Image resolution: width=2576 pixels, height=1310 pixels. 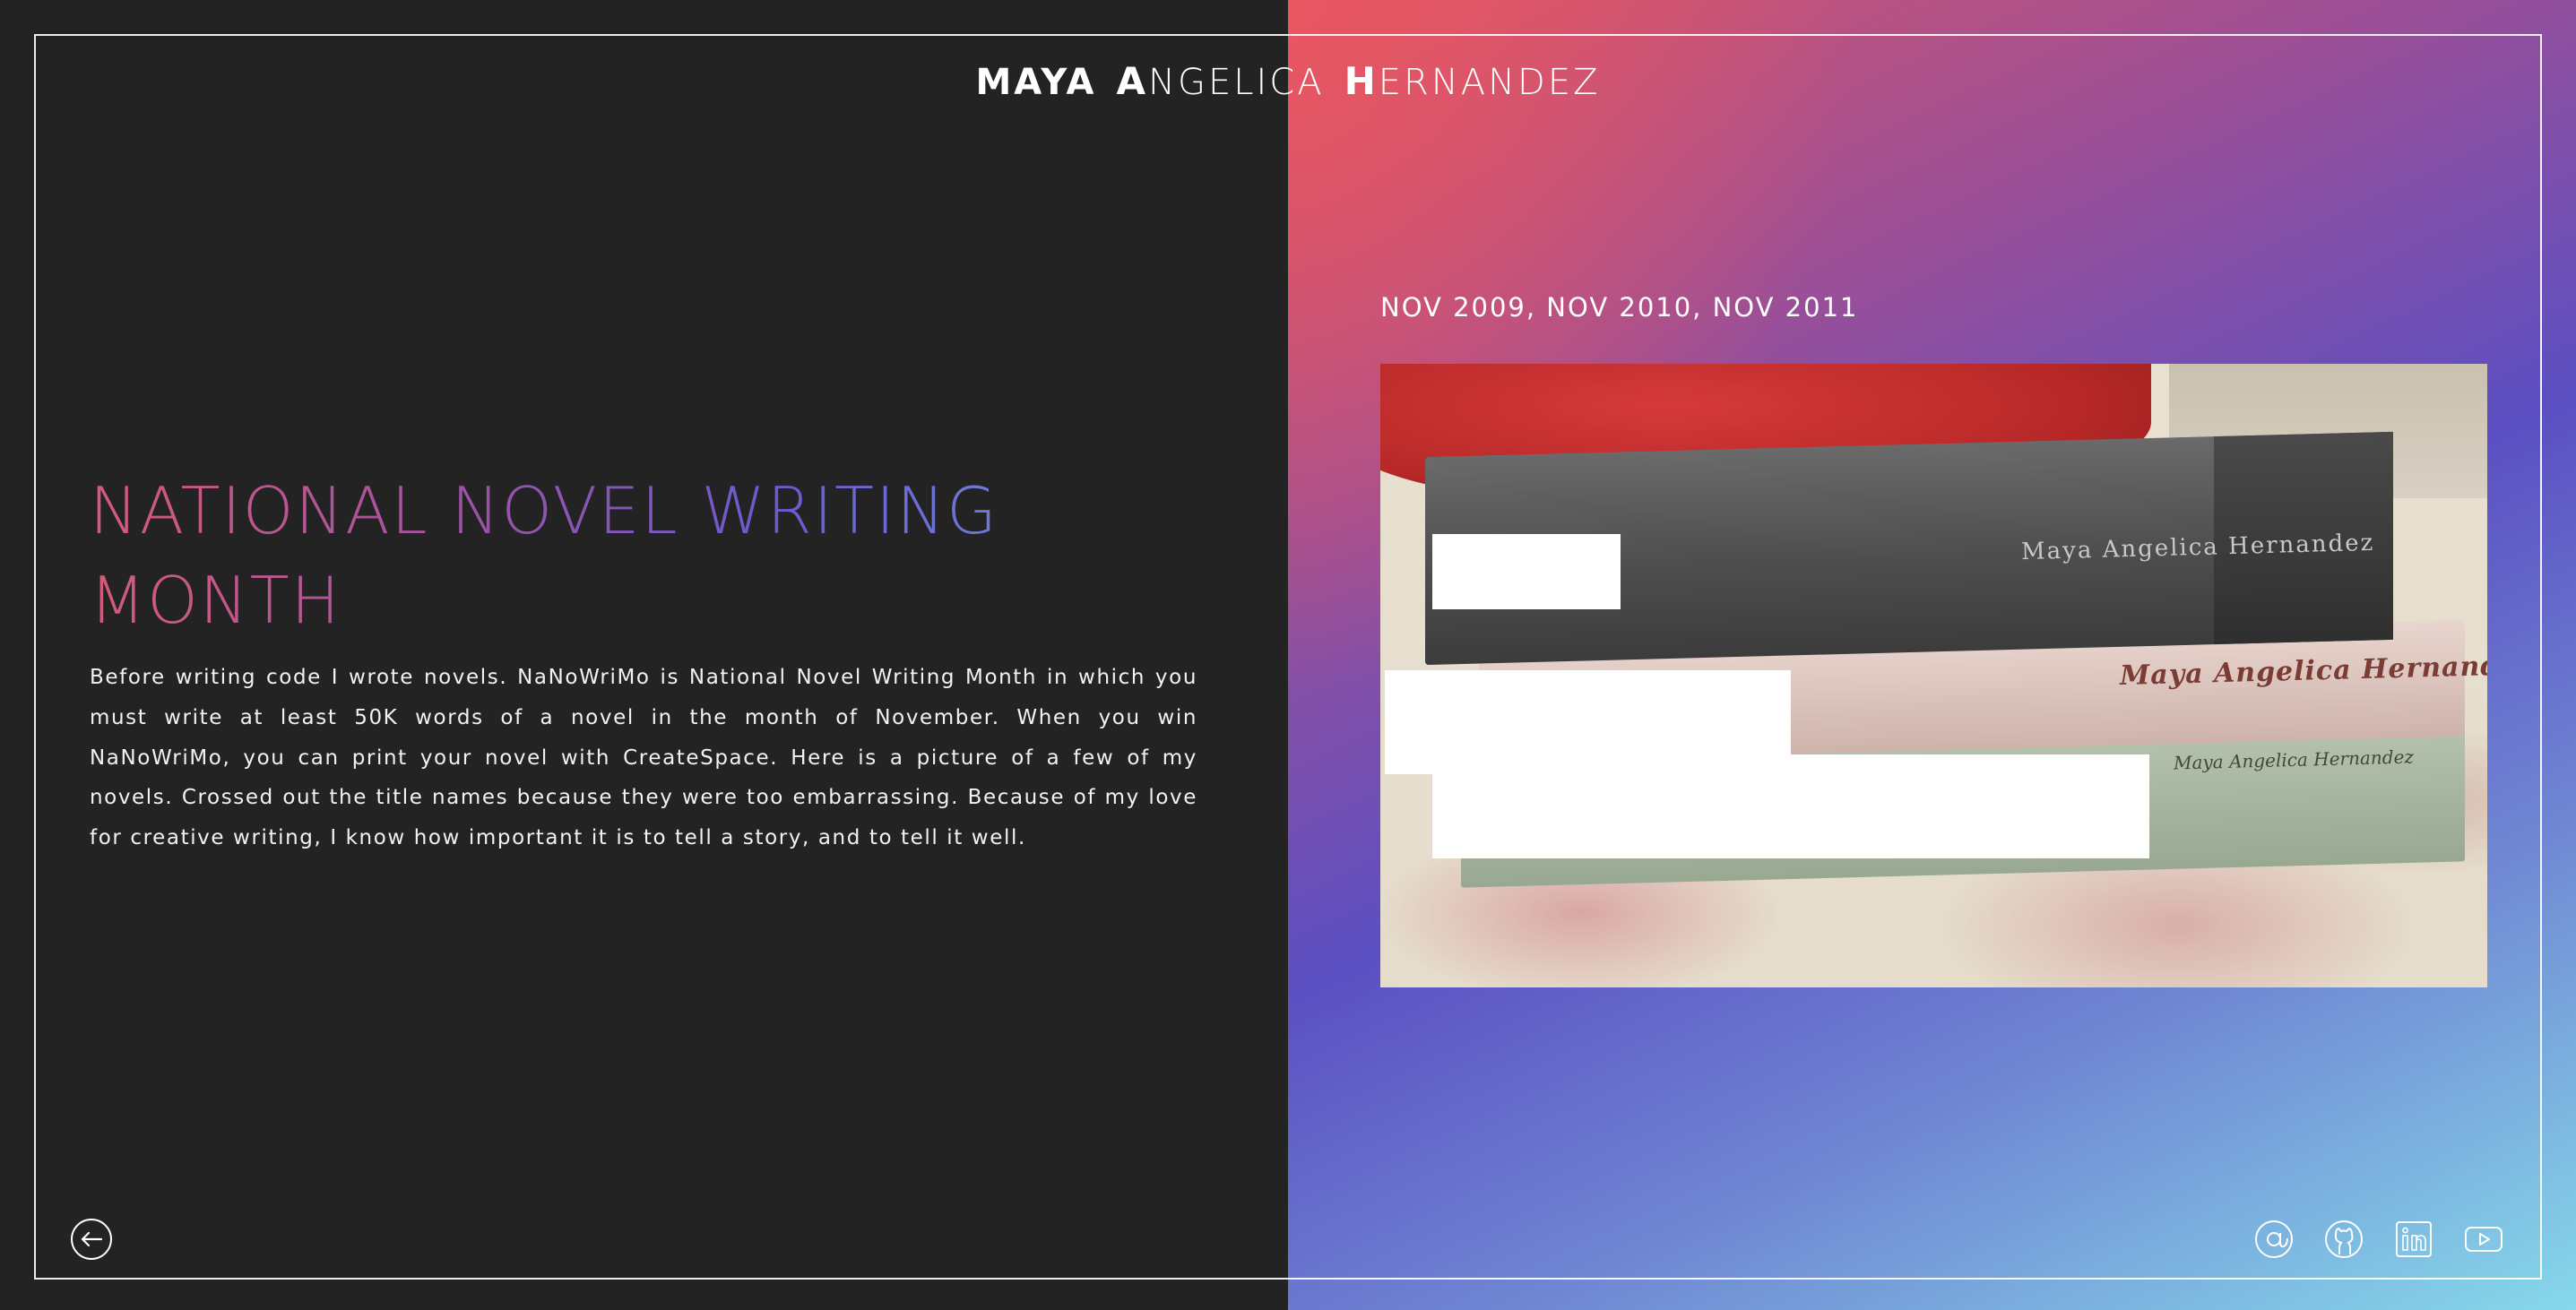 I want to click on linkedin-icon, so click(x=2413, y=1239).